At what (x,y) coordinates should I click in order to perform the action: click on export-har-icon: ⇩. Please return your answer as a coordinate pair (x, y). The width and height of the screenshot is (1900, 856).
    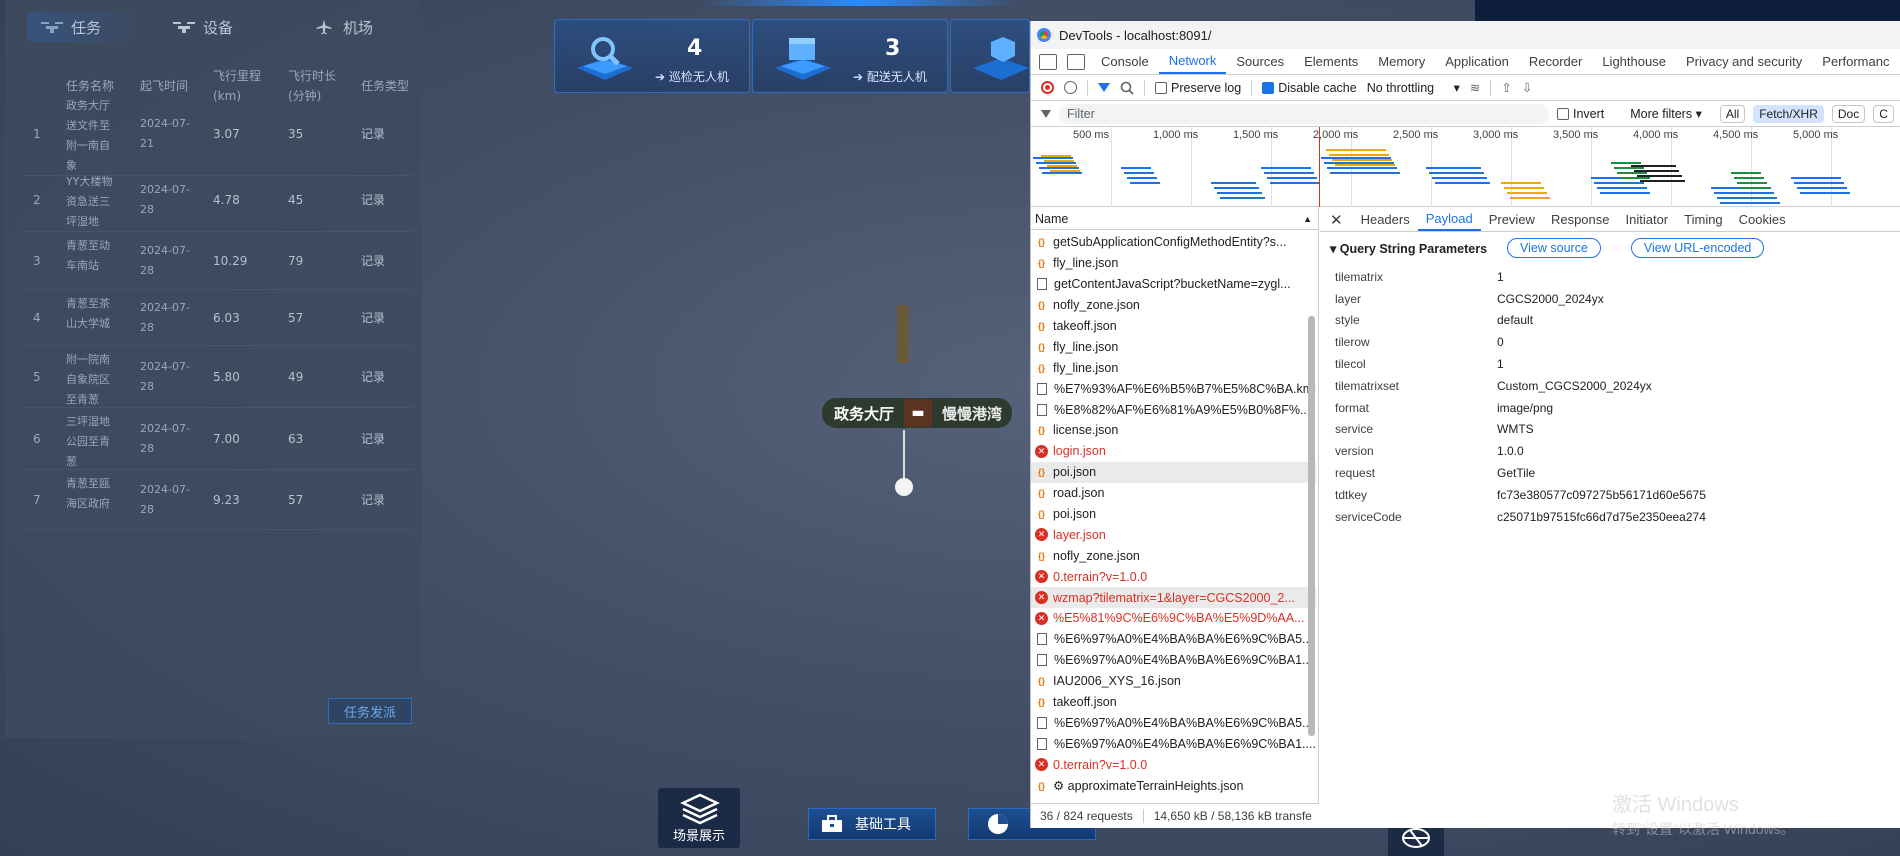
    Looking at the image, I should click on (1527, 87).